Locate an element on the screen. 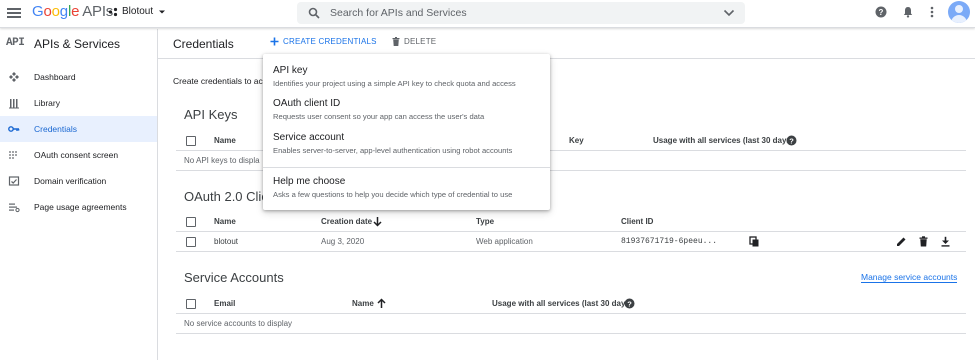 Image resolution: width=975 pixels, height=360 pixels. project-dots-icon is located at coordinates (113, 11).